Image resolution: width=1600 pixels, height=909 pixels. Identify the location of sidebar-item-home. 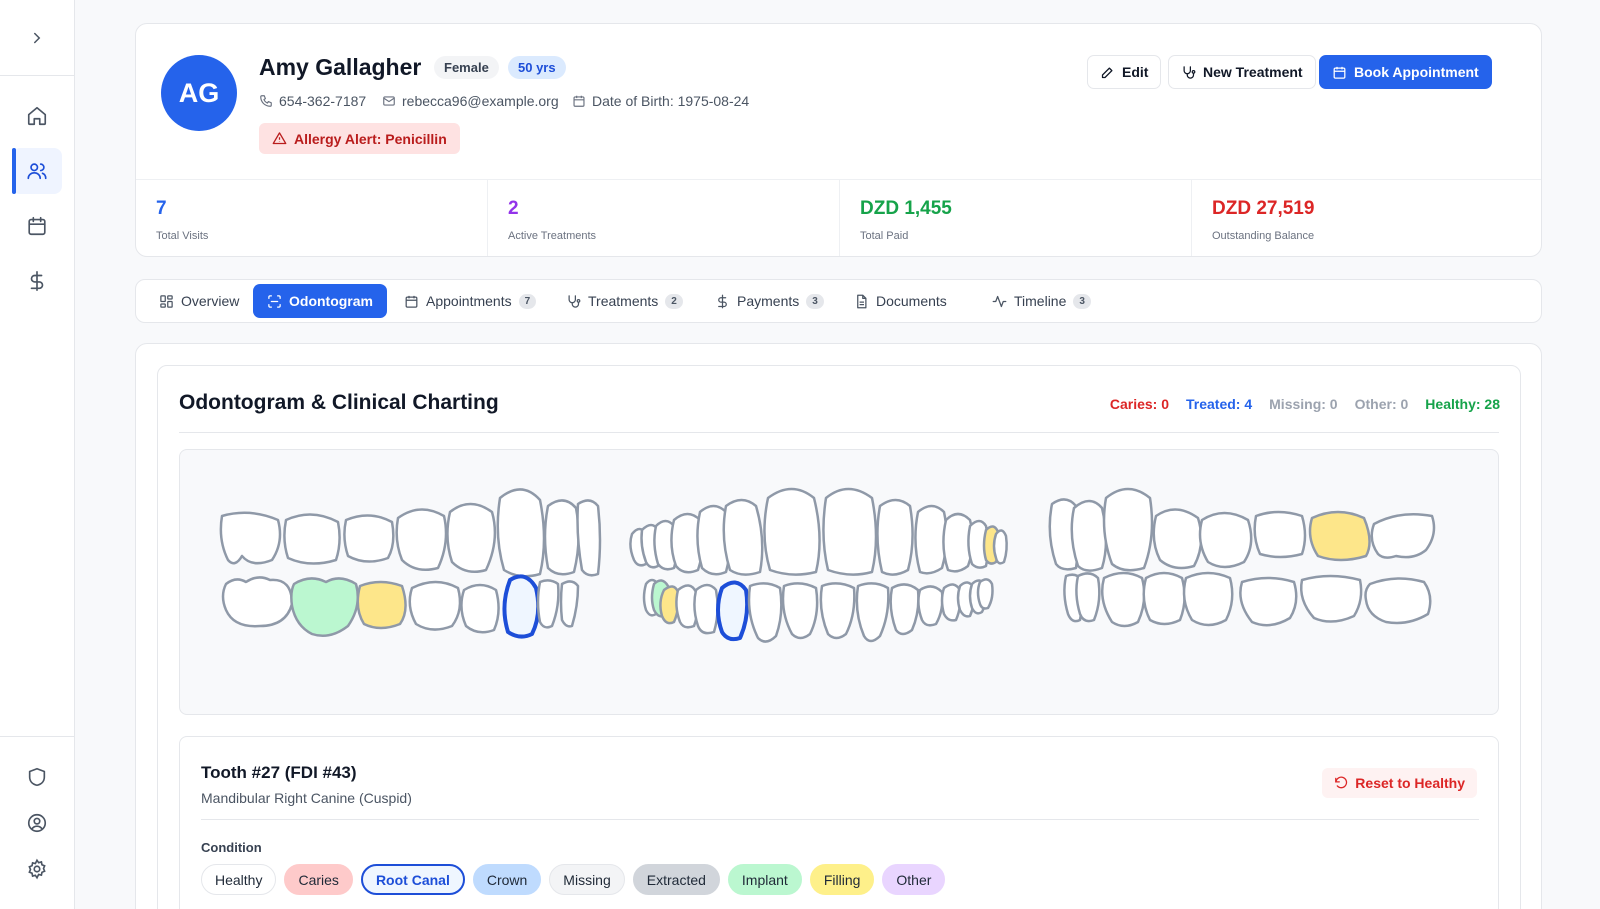
(37, 116).